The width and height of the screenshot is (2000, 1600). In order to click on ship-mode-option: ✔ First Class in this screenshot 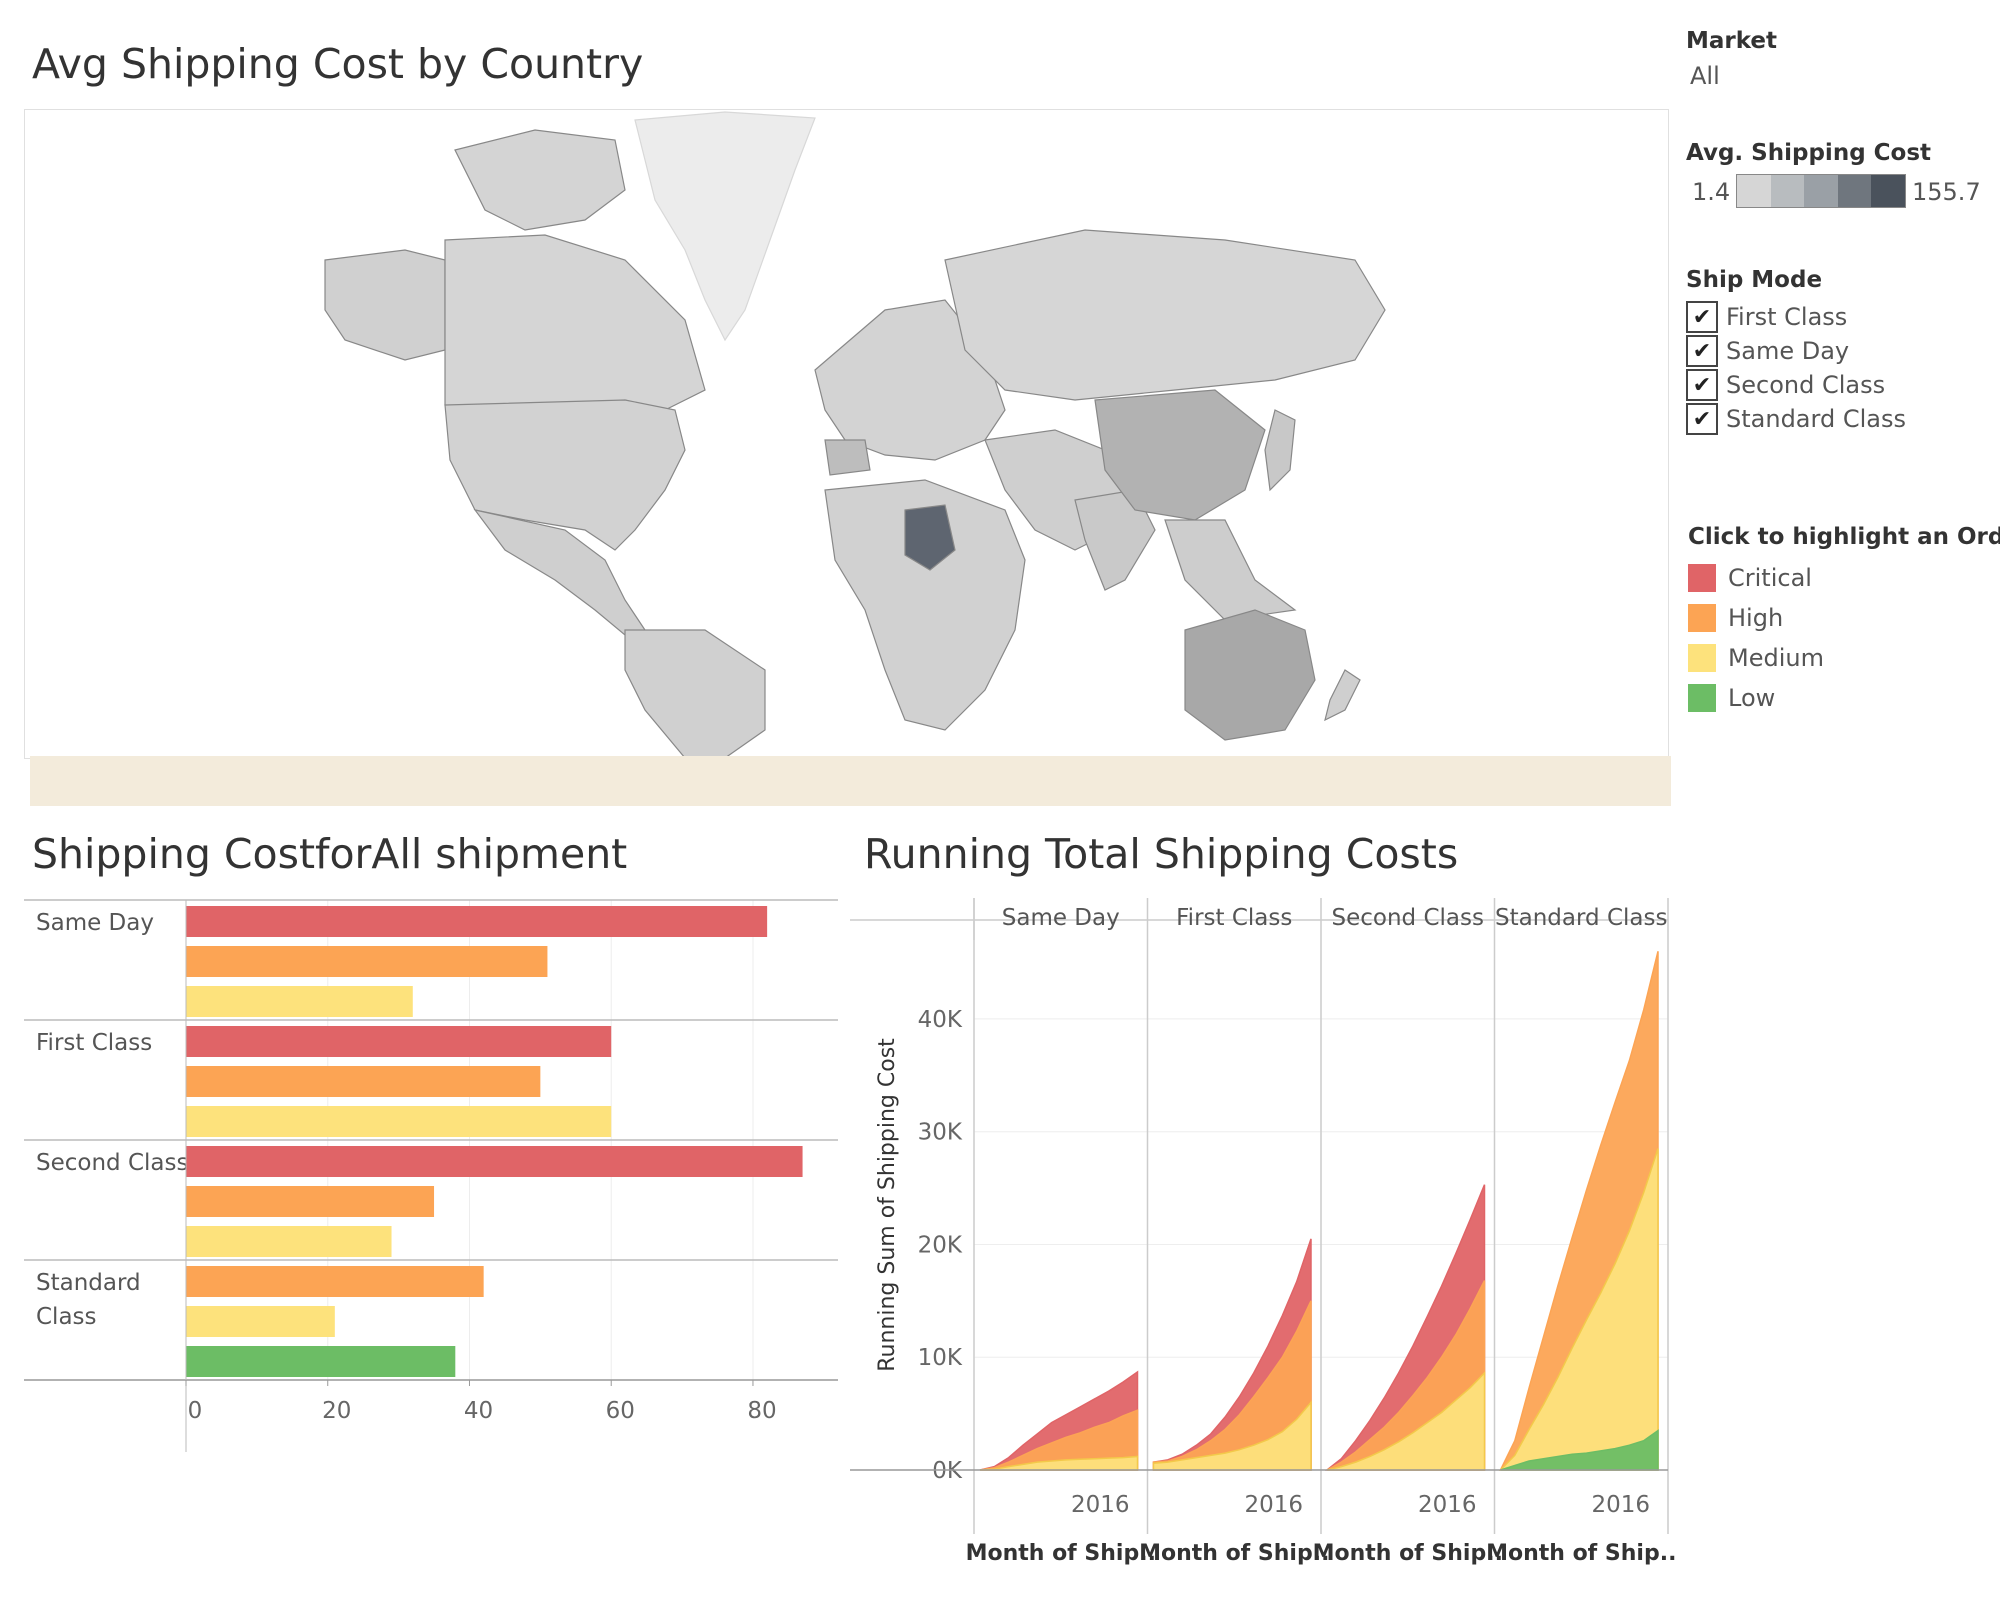, I will do `click(1796, 317)`.